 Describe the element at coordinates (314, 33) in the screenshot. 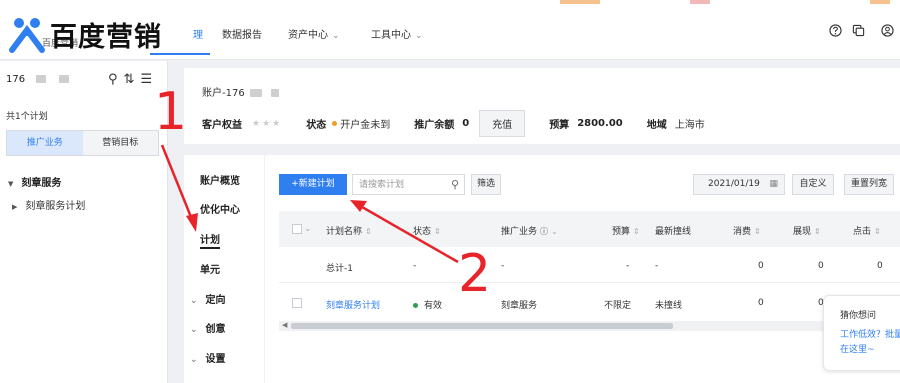

I see `tab-asset-center: 资产中心 ⌄` at that location.